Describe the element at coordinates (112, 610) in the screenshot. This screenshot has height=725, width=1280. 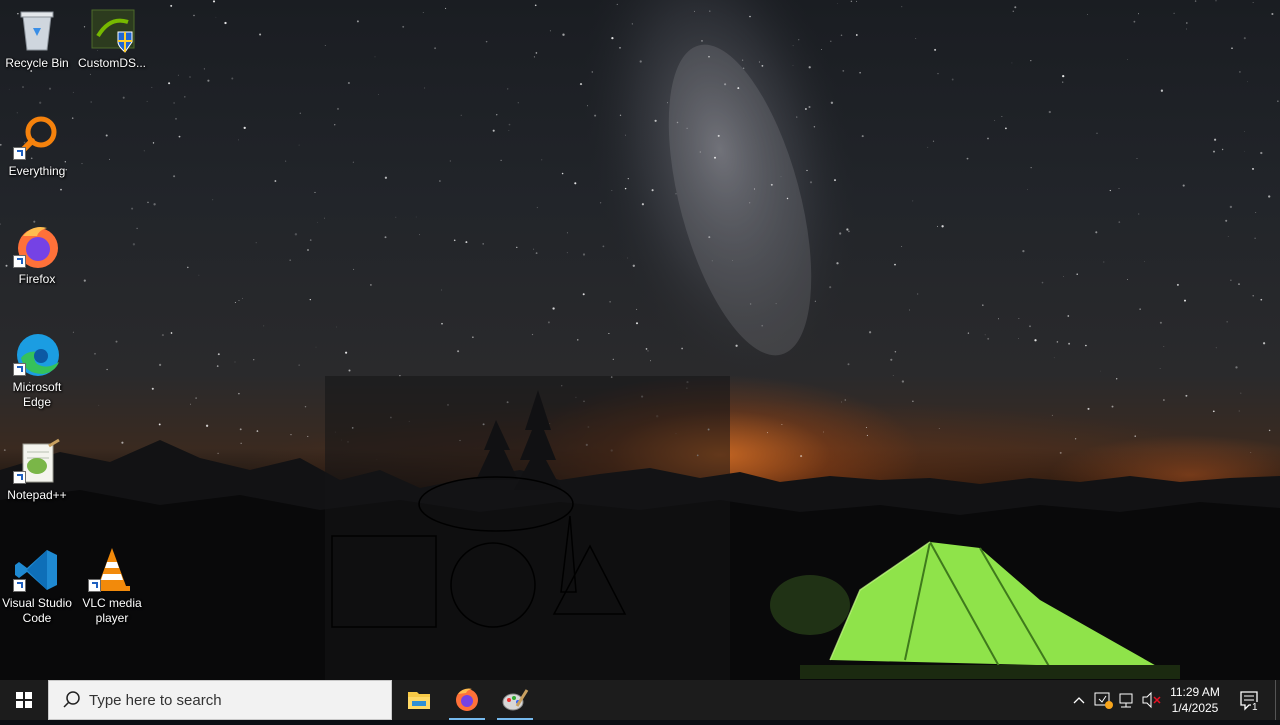
I see `desktop-icon-label: VLC media player` at that location.